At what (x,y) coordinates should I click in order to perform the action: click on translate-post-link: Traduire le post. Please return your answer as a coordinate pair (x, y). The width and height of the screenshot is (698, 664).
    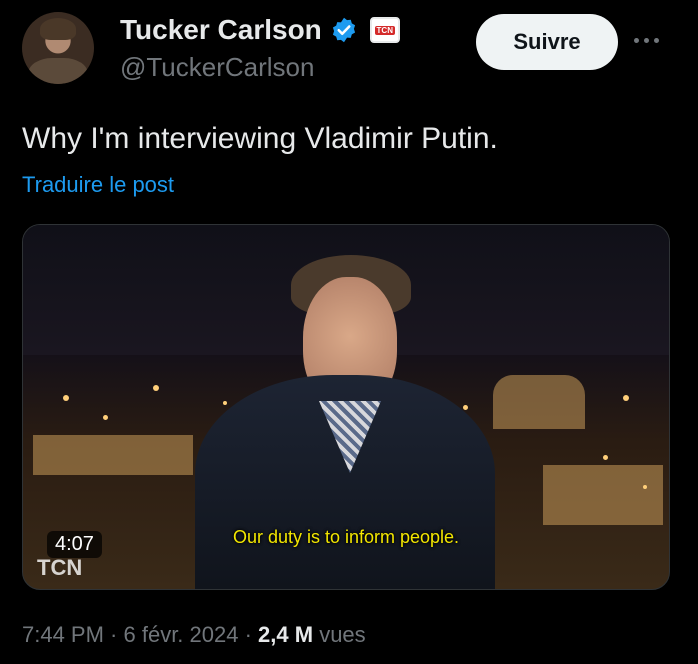
    Looking at the image, I should click on (98, 185).